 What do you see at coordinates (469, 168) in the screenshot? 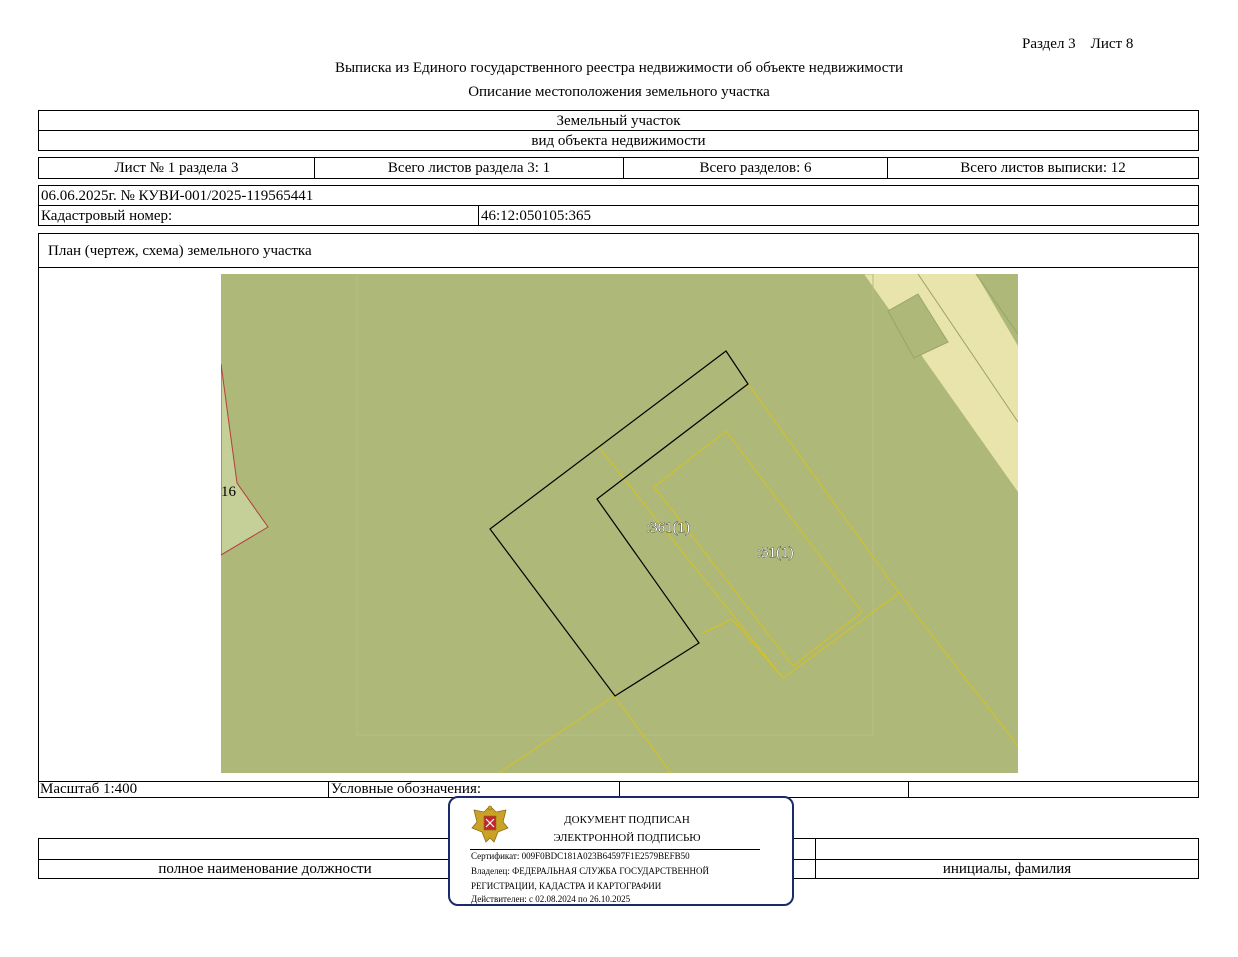
I see `total-sheets-section: Всего листов раздела 3: 1` at bounding box center [469, 168].